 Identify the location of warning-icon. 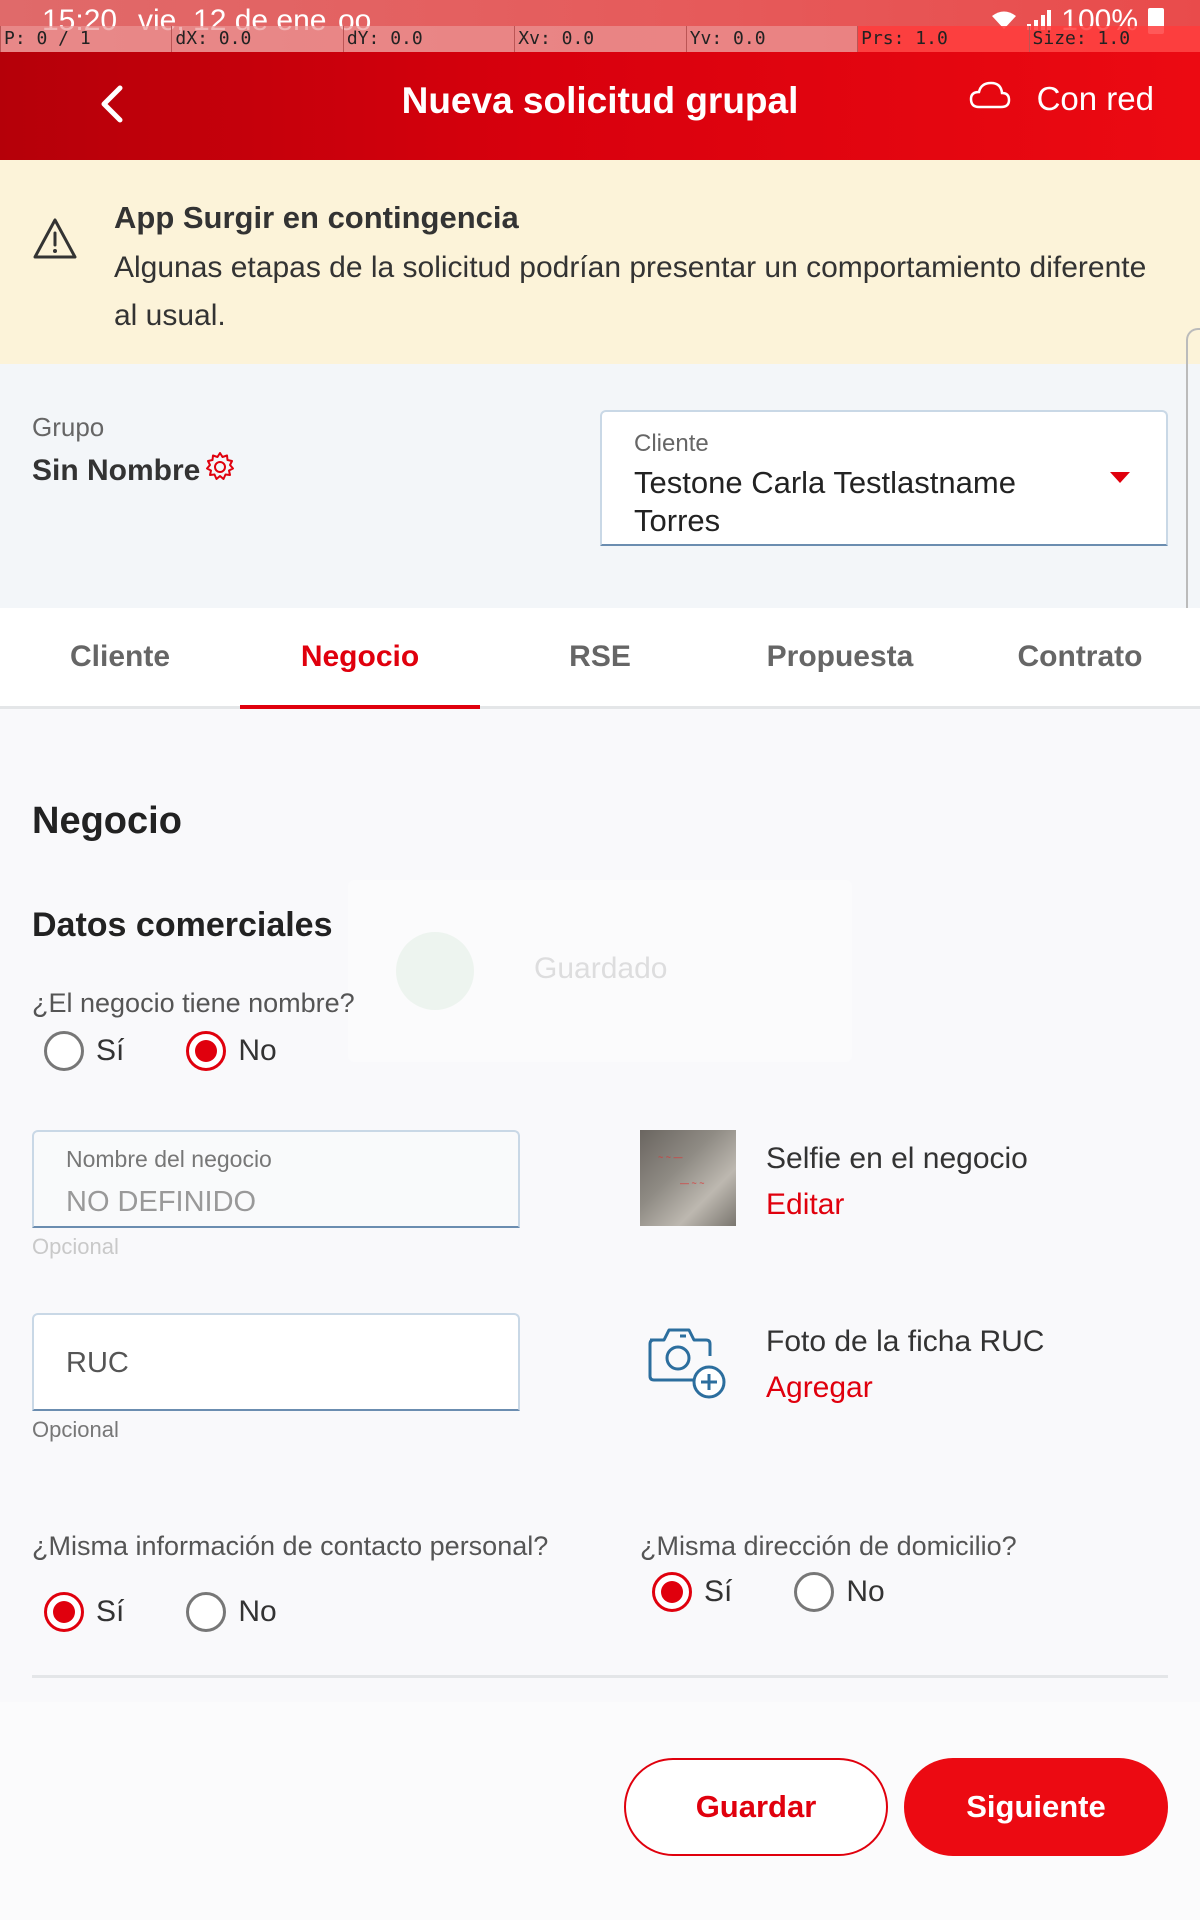
(55, 239).